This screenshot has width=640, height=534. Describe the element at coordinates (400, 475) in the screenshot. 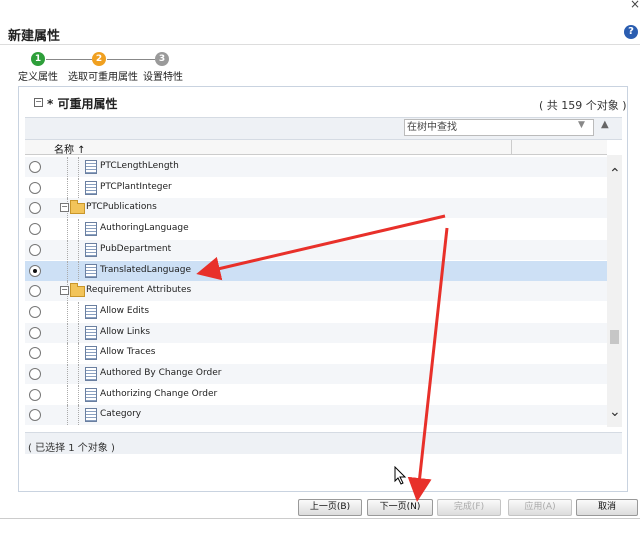

I see `mouse-cursor-icon` at that location.